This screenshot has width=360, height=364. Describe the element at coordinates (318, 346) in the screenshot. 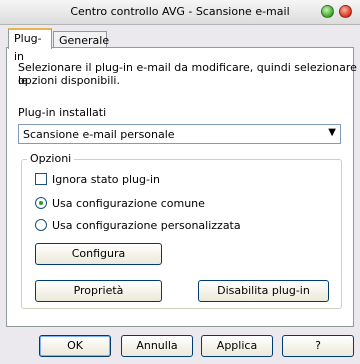

I see `help-button: ?` at that location.